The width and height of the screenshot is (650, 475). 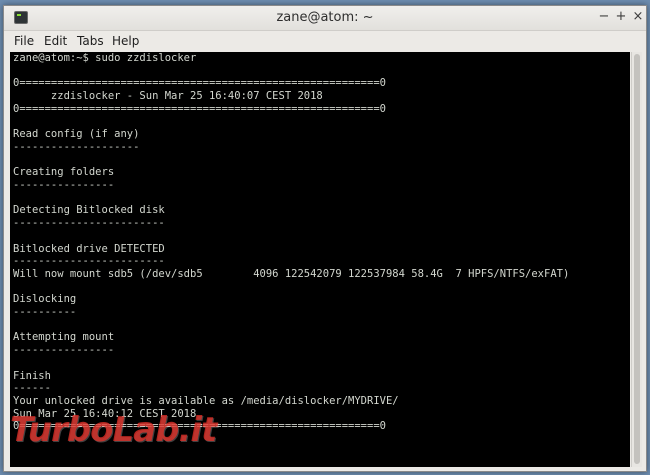 What do you see at coordinates (125, 41) in the screenshot?
I see `menu-help: Help` at bounding box center [125, 41].